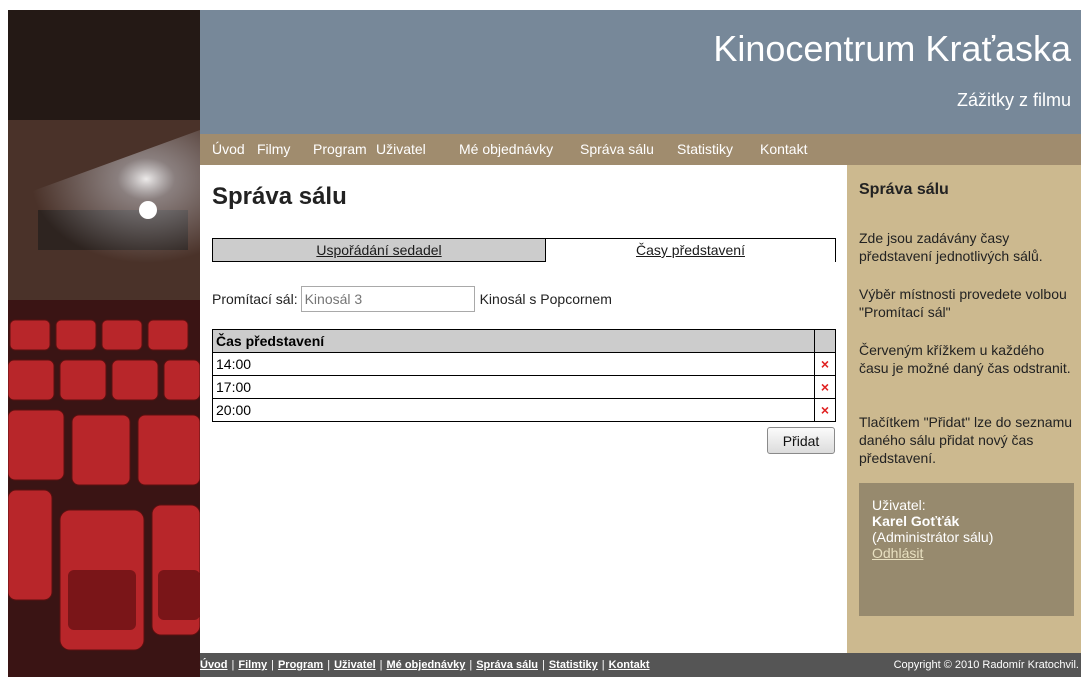 This screenshot has height=677, width=1081. What do you see at coordinates (1013, 100) in the screenshot?
I see `site-subtitle: Zážitky z filmu` at bounding box center [1013, 100].